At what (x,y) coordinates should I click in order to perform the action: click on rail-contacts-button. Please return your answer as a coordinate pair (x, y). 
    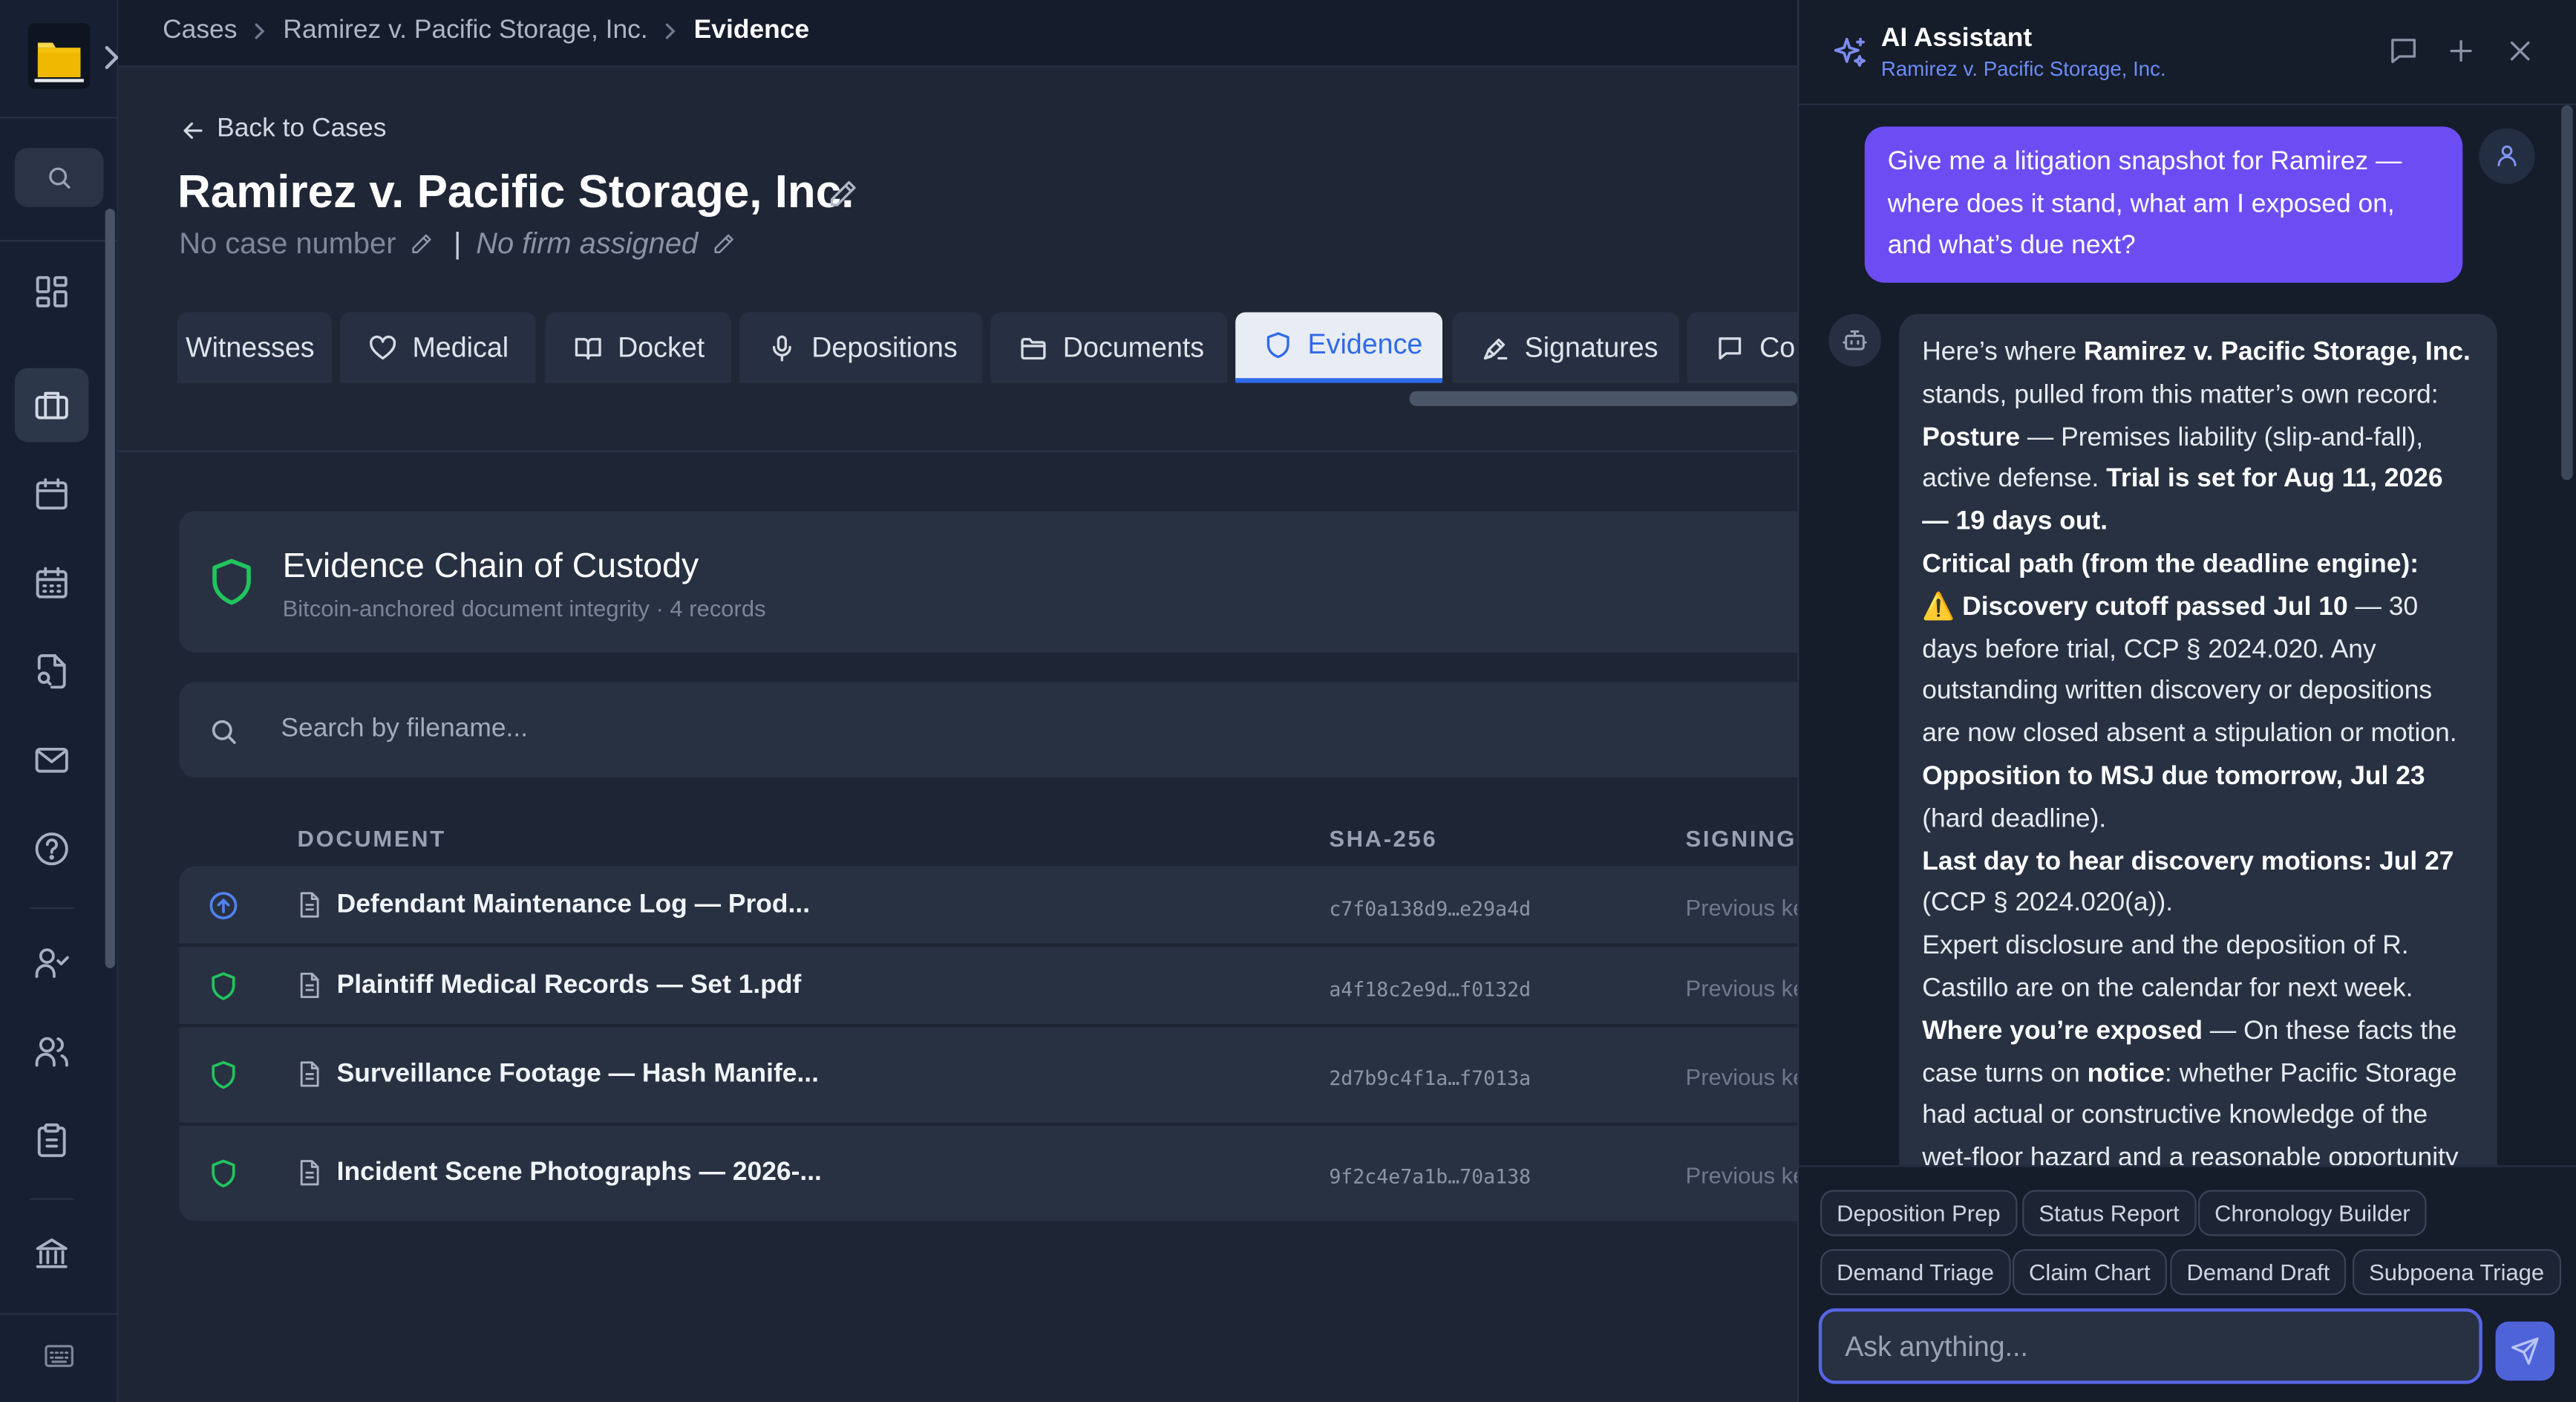
    Looking at the image, I should click on (52, 1051).